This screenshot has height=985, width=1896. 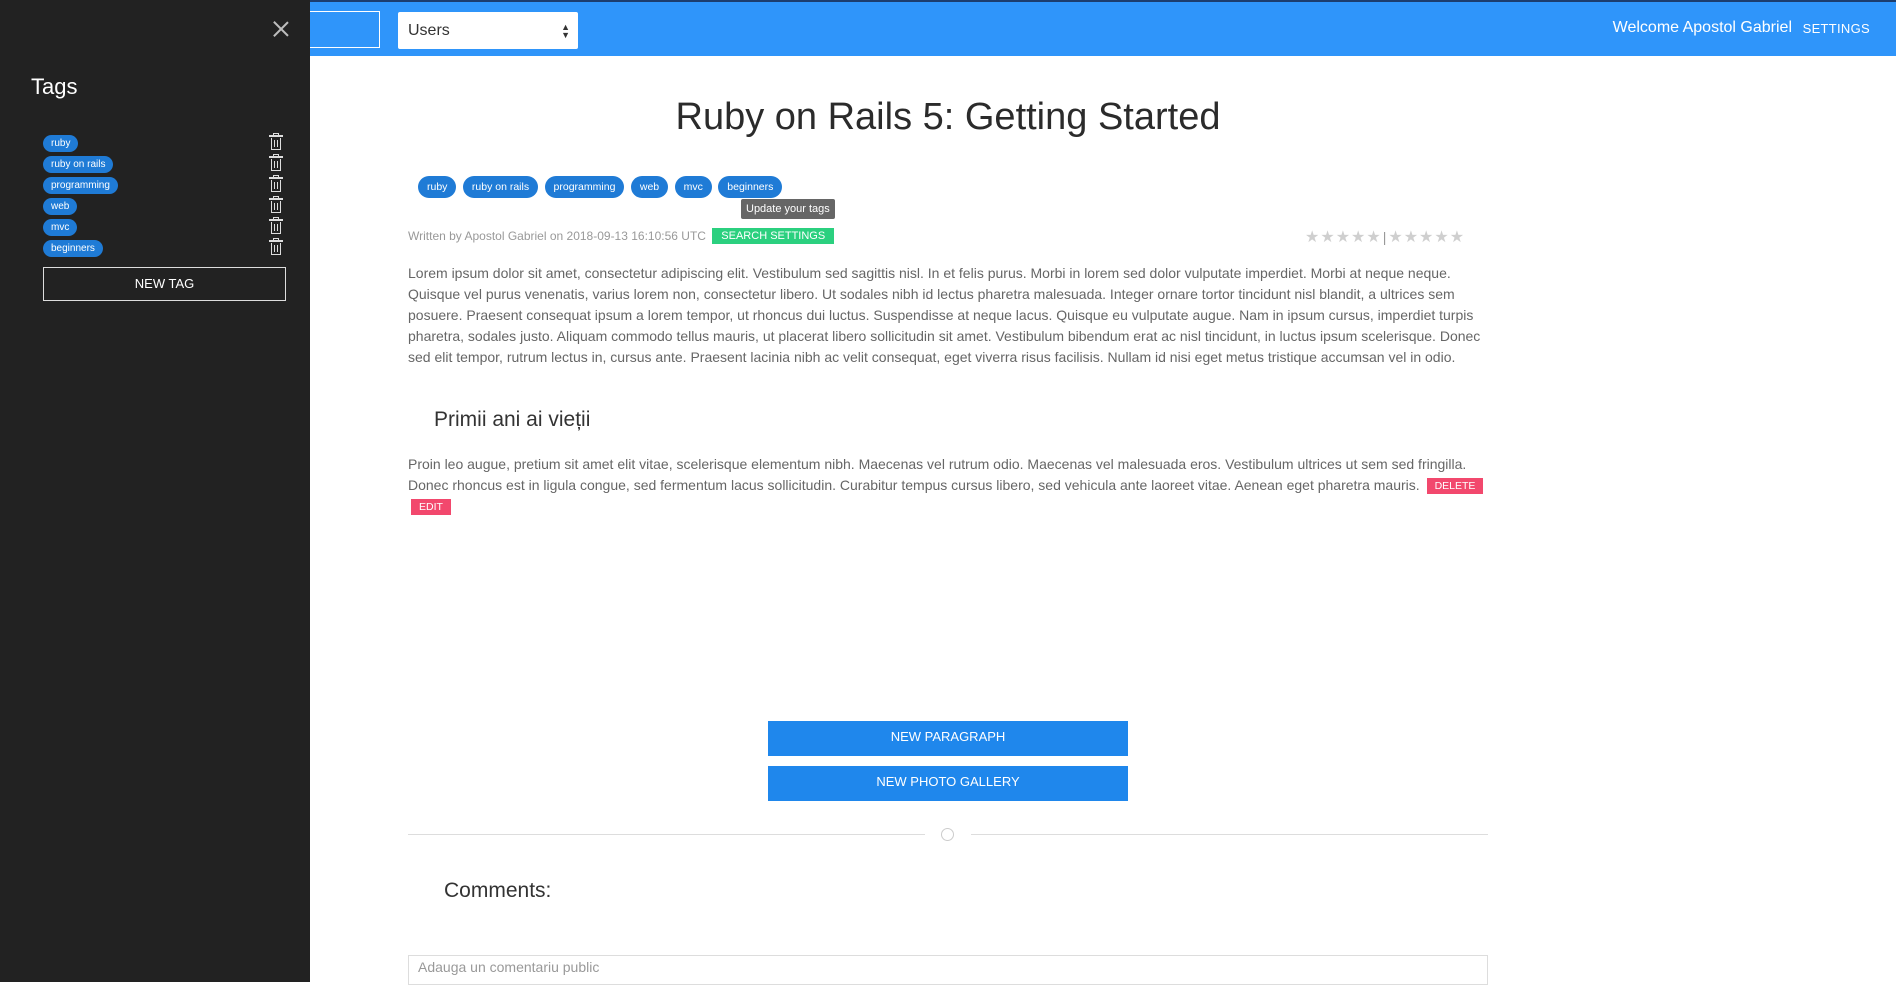 What do you see at coordinates (163, 163) in the screenshot?
I see `sidebar-tag-row: ruby on rails` at bounding box center [163, 163].